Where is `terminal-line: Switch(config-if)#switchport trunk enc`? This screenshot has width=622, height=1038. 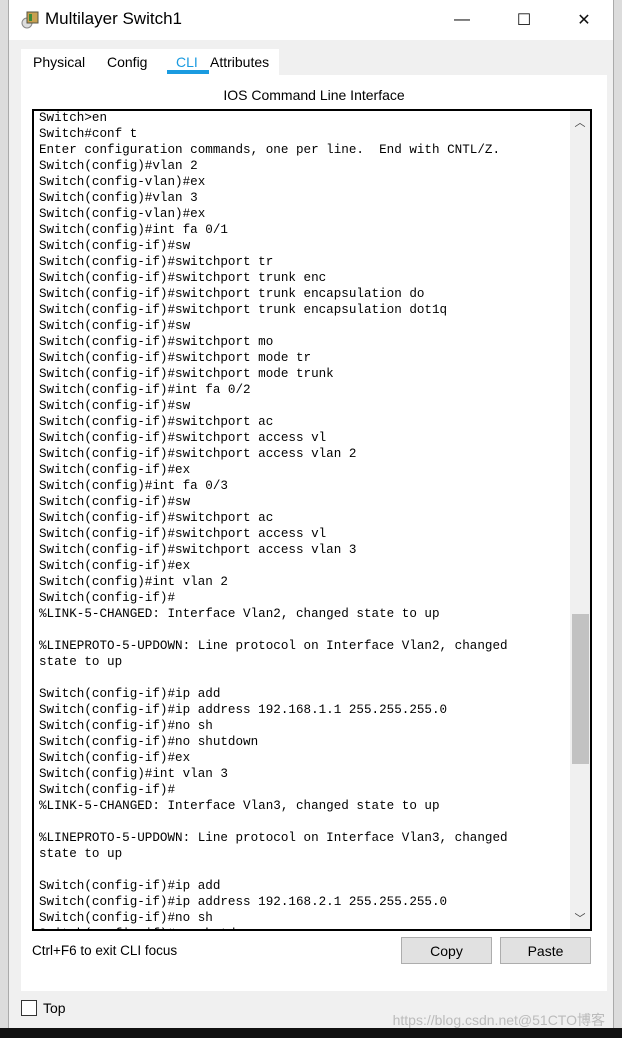
terminal-line: Switch(config-if)#switchport trunk enc is located at coordinates (183, 278).